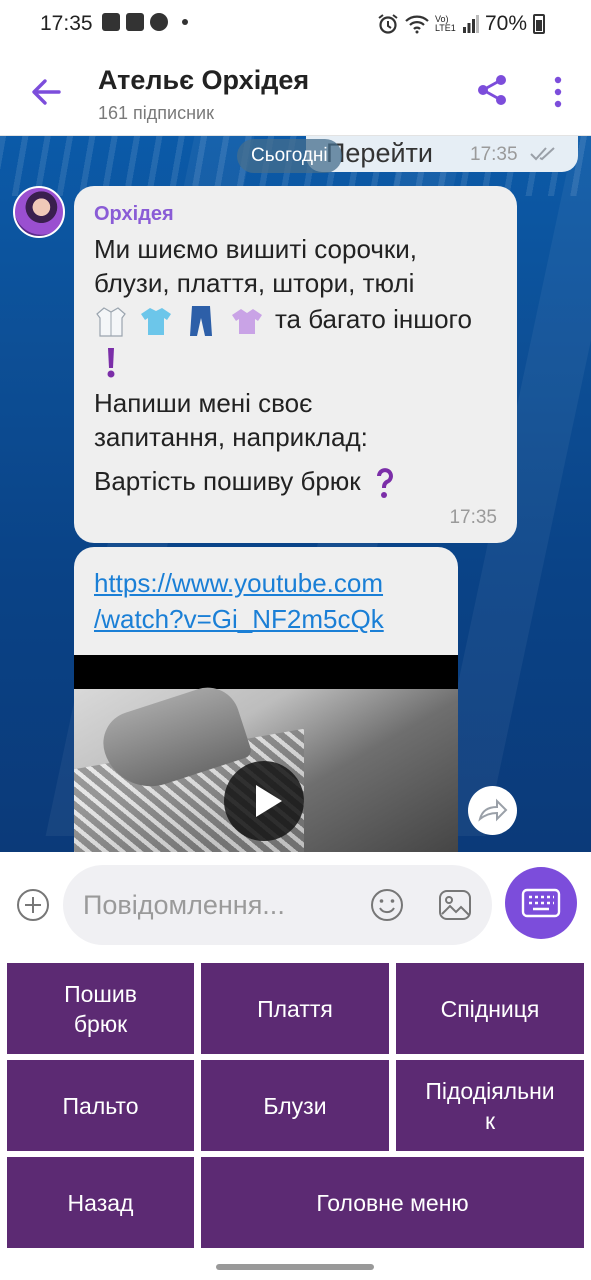 The height and width of the screenshot is (1280, 591). What do you see at coordinates (239, 583) in the screenshot?
I see `link-line: https://www.youtube.com` at bounding box center [239, 583].